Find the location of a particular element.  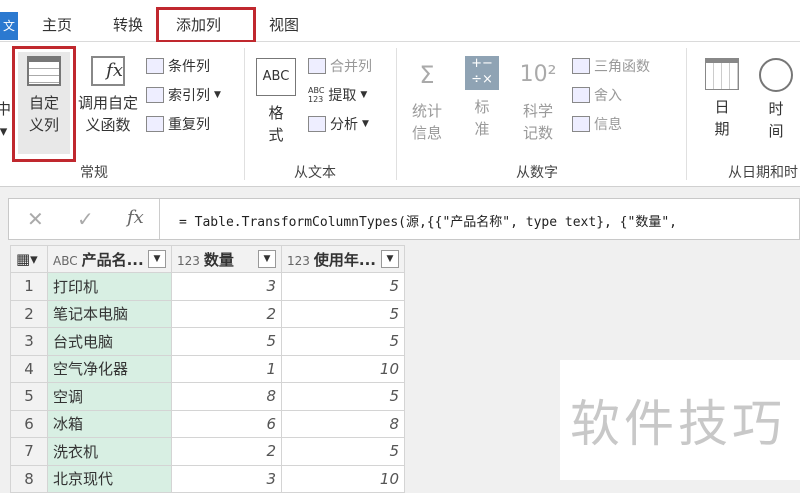

left-cut-button: 中 ▾ is located at coordinates (5, 120).